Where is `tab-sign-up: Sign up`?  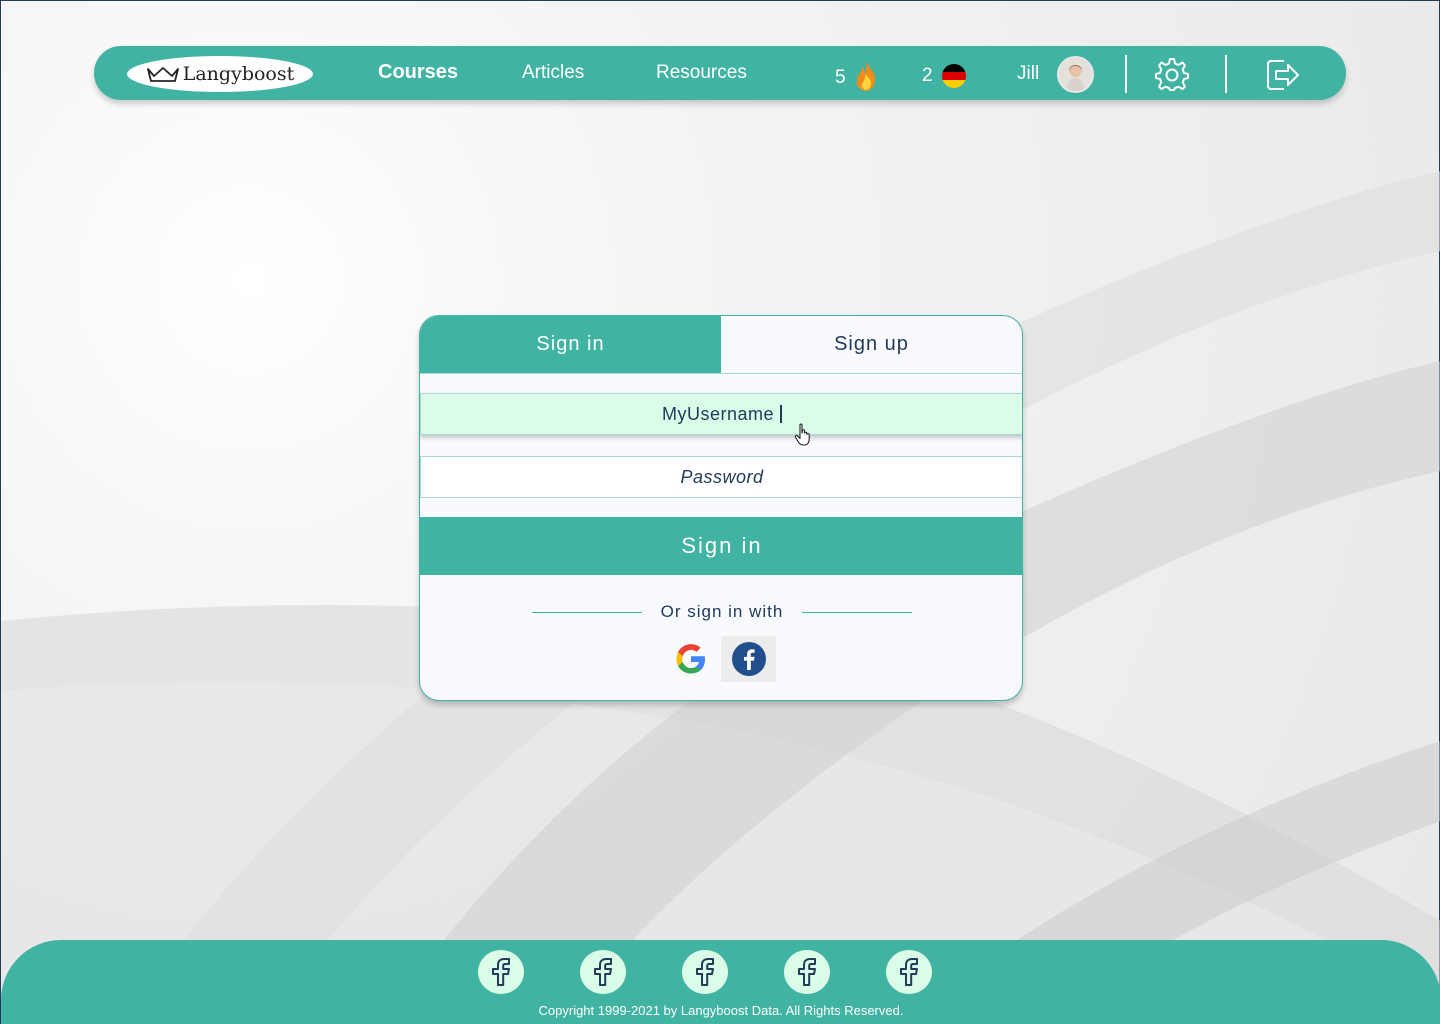 tab-sign-up: Sign up is located at coordinates (871, 344).